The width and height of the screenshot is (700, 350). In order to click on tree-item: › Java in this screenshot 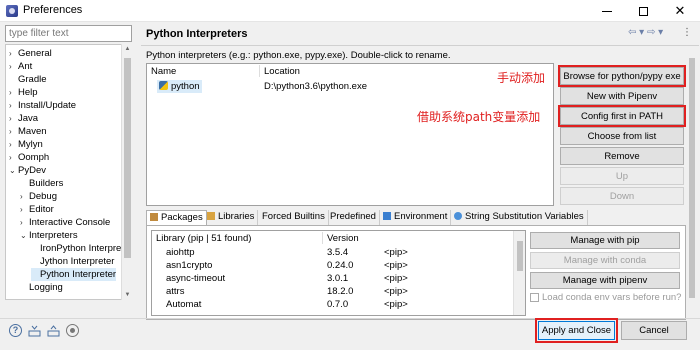, I will do `click(23, 118)`.